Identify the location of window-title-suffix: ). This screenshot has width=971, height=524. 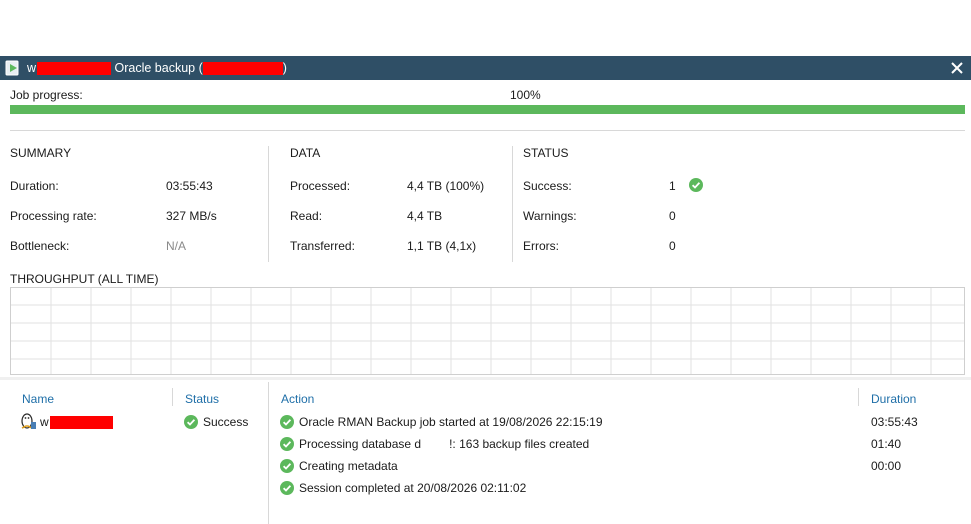
(284, 68).